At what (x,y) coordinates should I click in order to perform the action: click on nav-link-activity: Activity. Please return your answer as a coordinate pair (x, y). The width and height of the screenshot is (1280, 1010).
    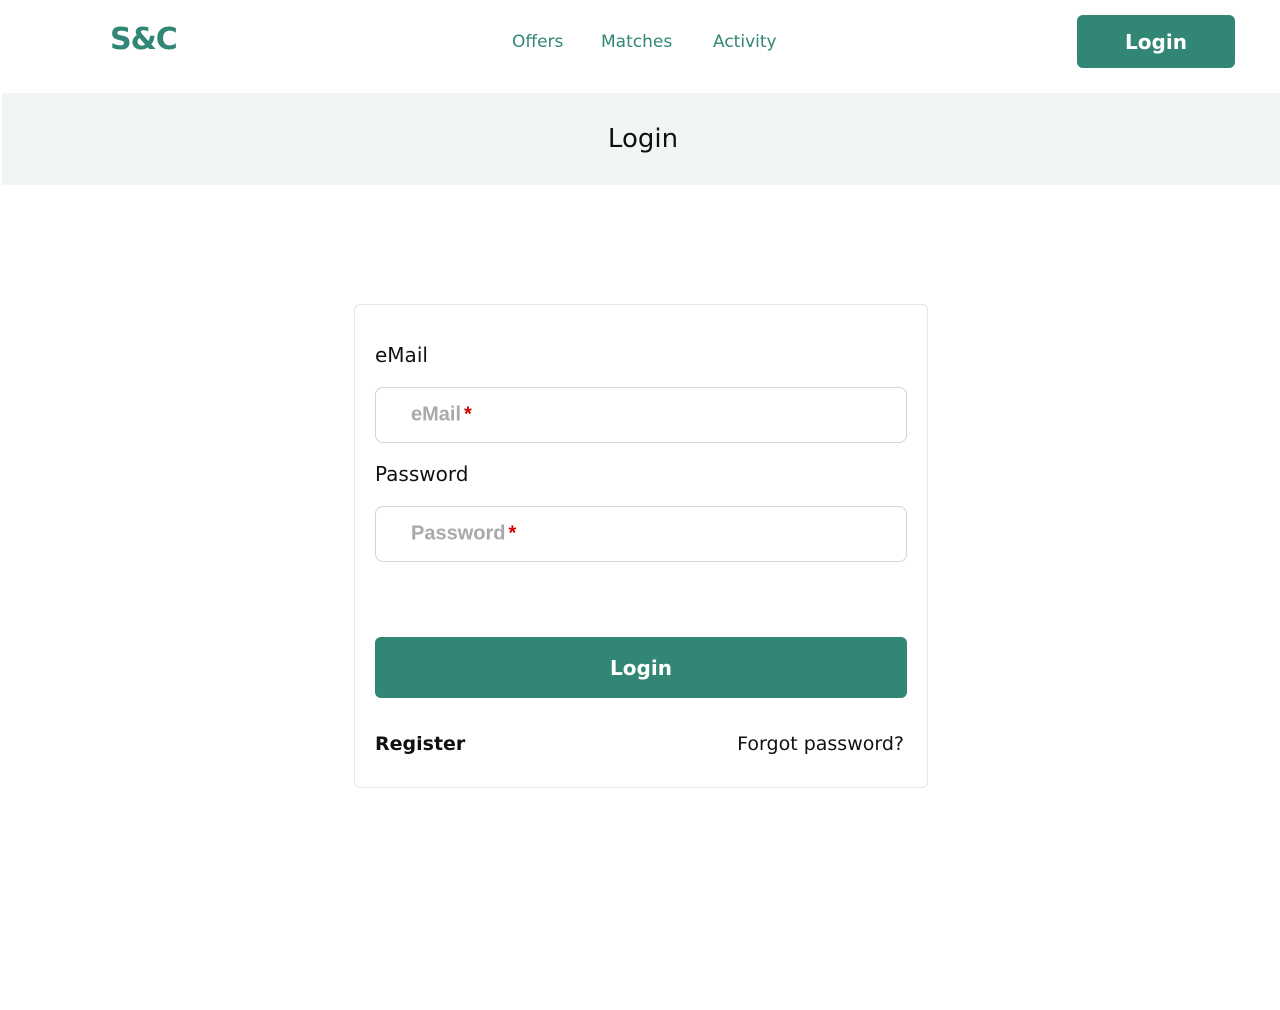
    Looking at the image, I should click on (745, 42).